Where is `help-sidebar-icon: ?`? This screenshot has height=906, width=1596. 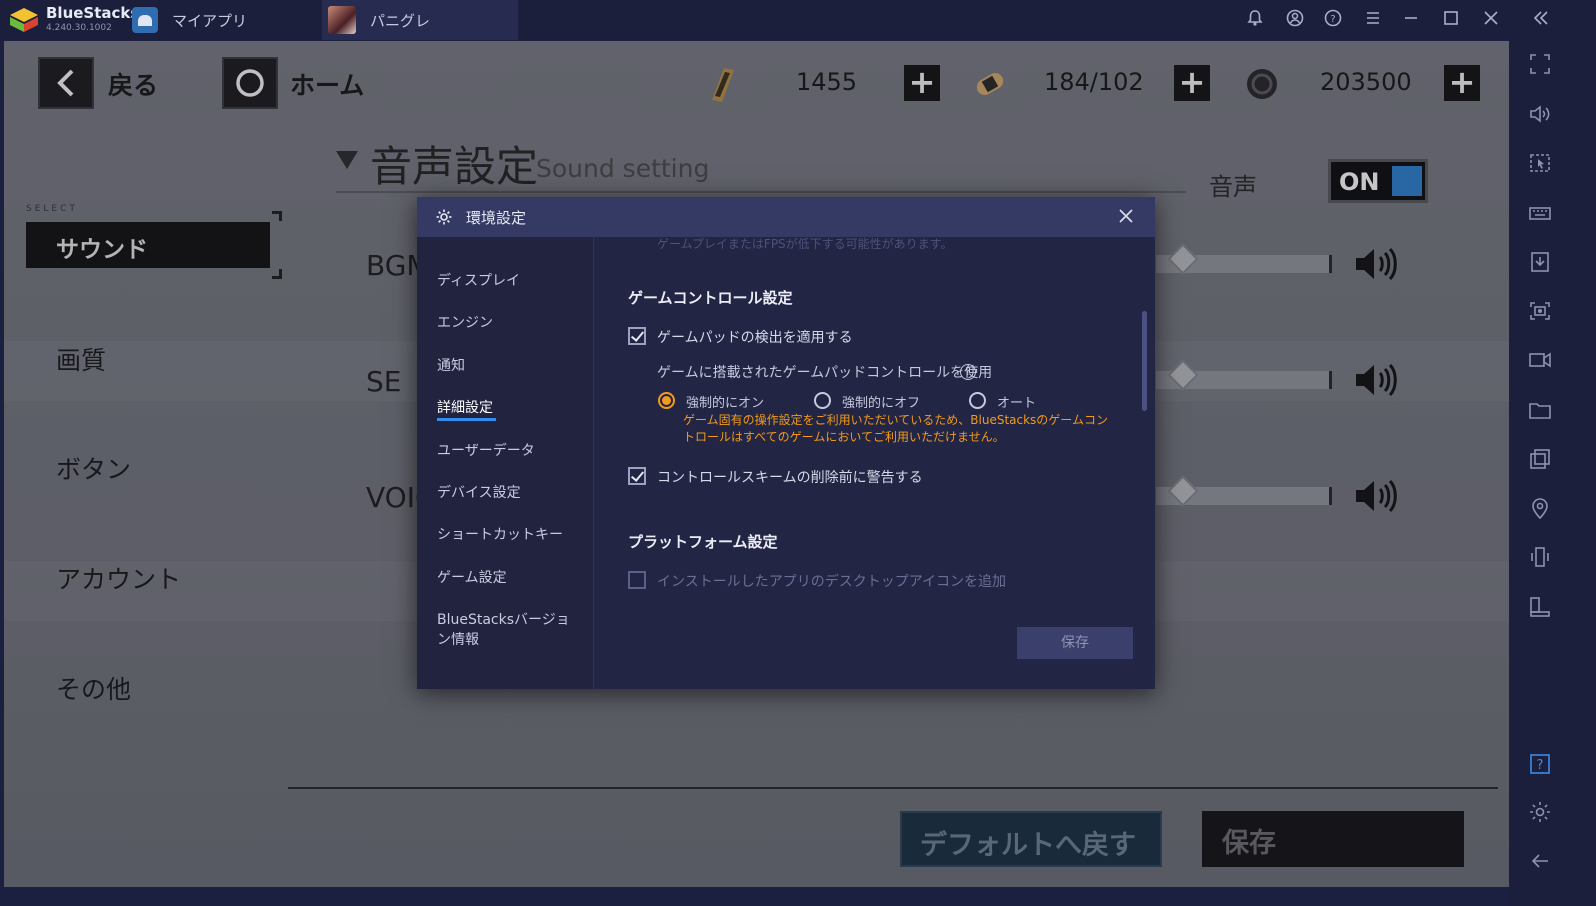 help-sidebar-icon: ? is located at coordinates (1540, 764).